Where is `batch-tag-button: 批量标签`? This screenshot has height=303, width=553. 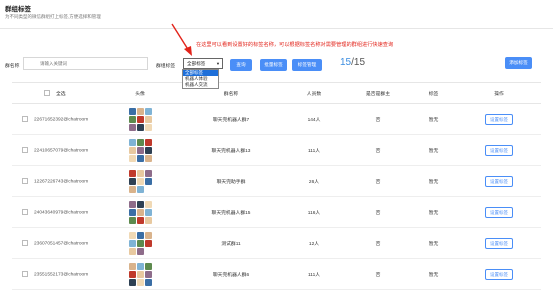
batch-tag-button: 批量标签 is located at coordinates (273, 65).